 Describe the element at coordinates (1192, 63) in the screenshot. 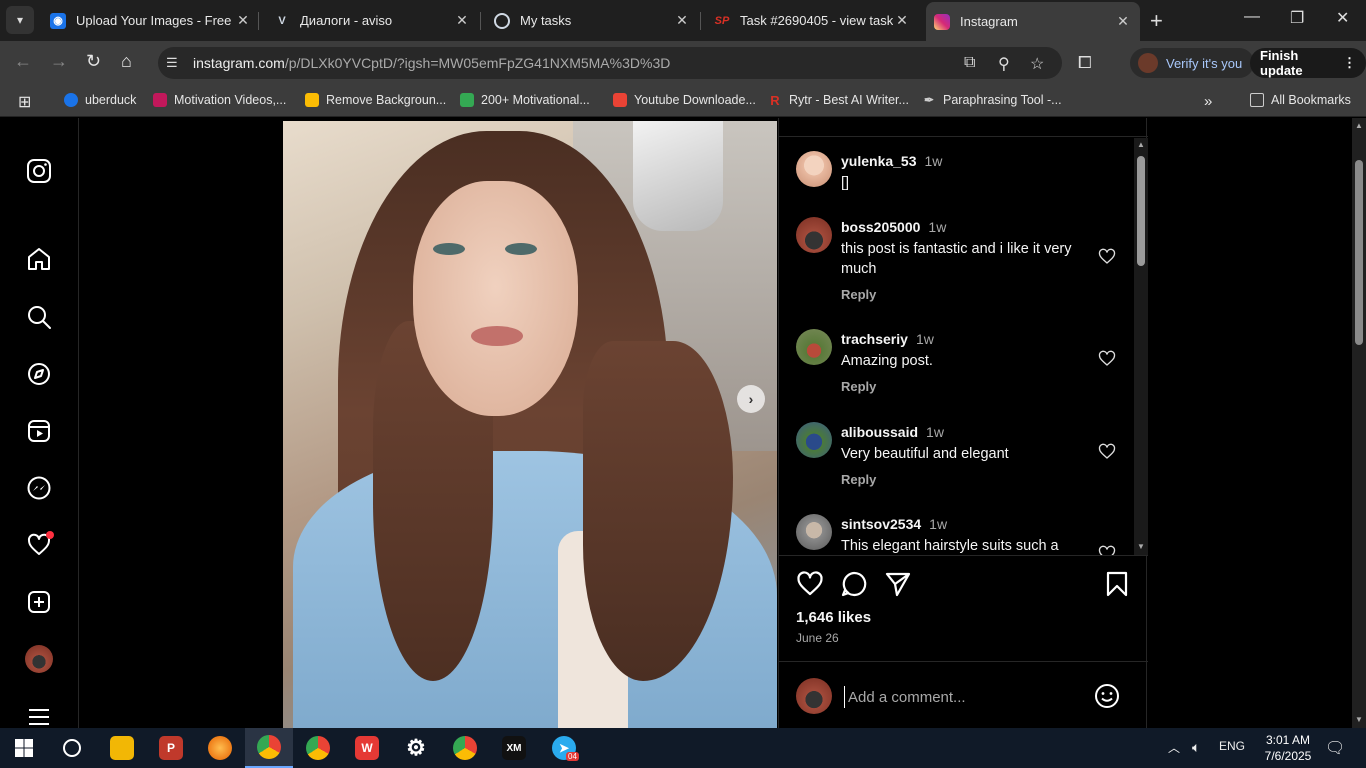

I see `verify-account-button: Verify it's you` at that location.